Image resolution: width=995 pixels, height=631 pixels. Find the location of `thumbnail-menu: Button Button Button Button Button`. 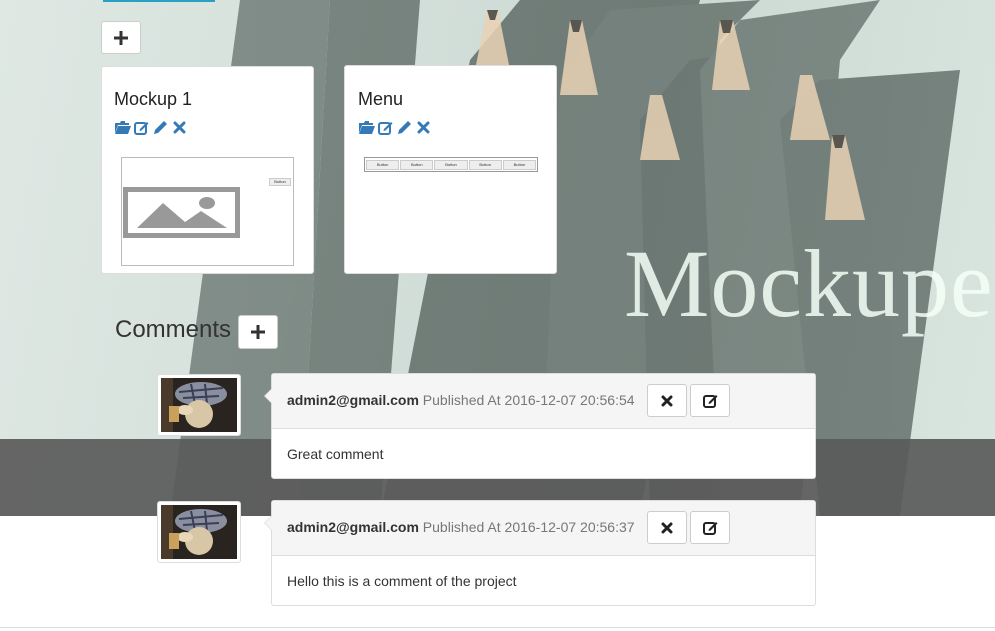

thumbnail-menu: Button Button Button Button Button is located at coordinates (451, 165).